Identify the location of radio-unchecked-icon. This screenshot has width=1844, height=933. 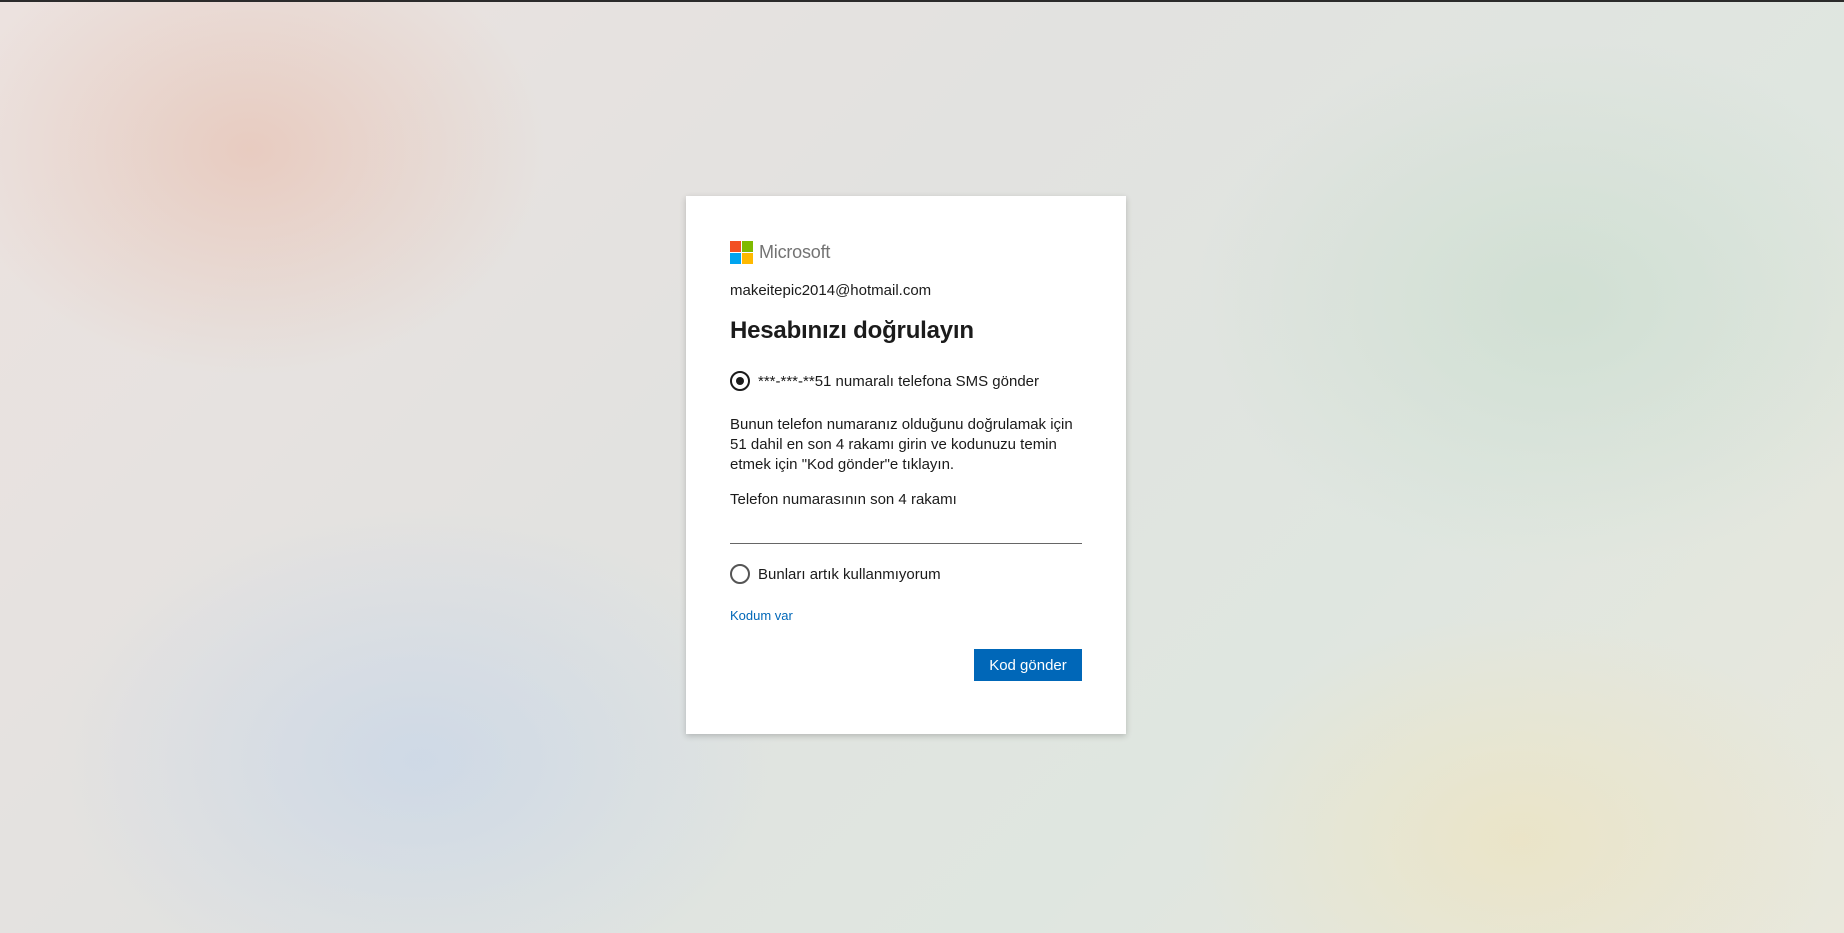
(740, 574).